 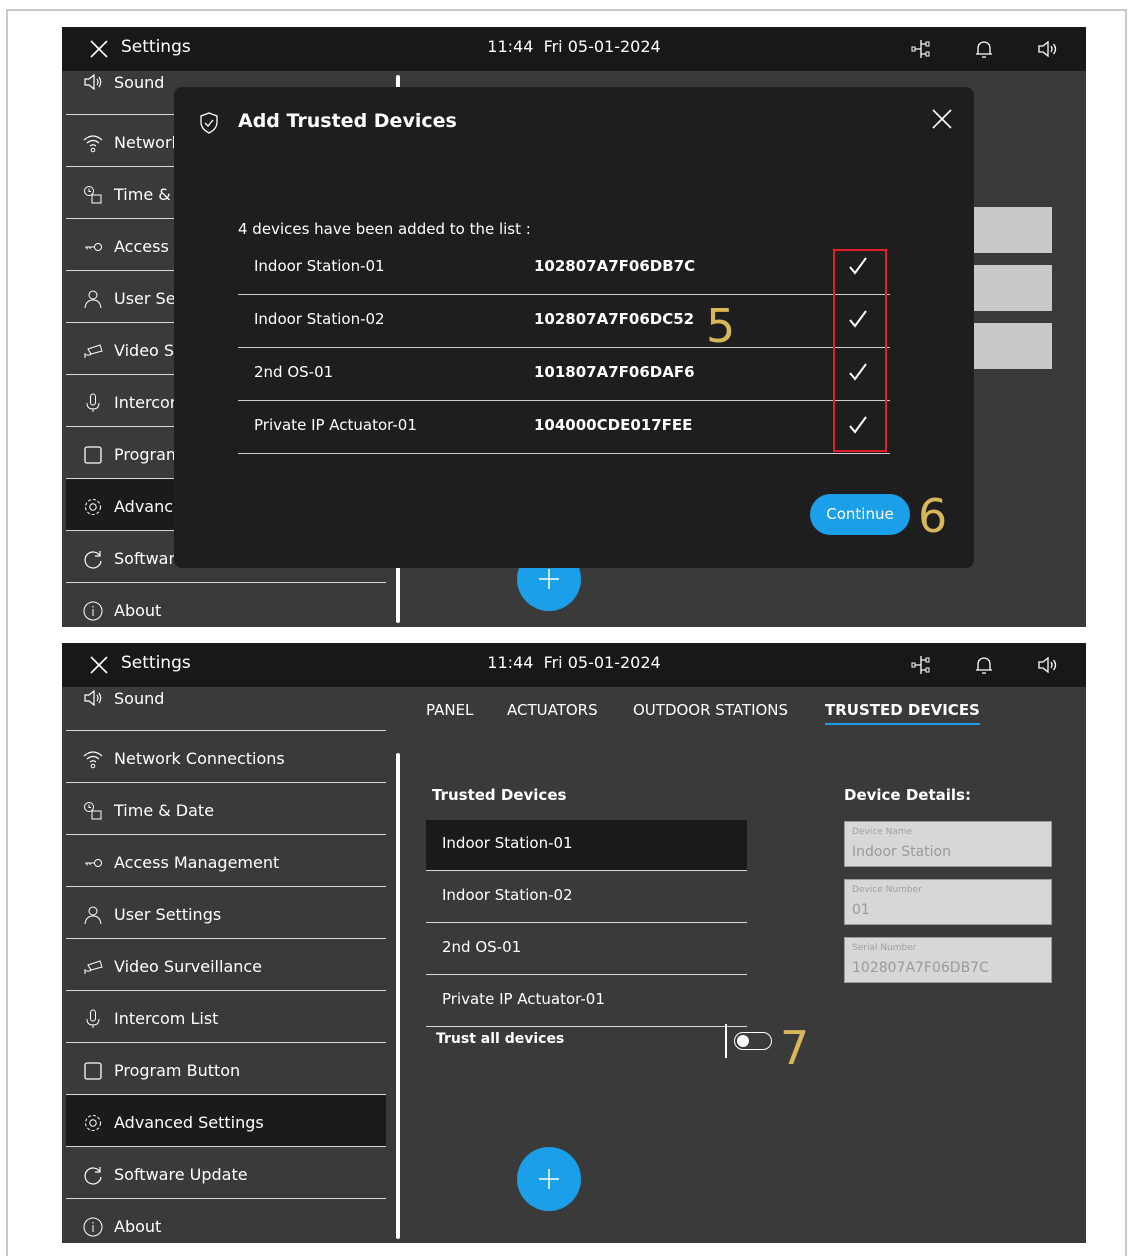 What do you see at coordinates (615, 266) in the screenshot?
I see `device-serial: 102807A7F06DB7C` at bounding box center [615, 266].